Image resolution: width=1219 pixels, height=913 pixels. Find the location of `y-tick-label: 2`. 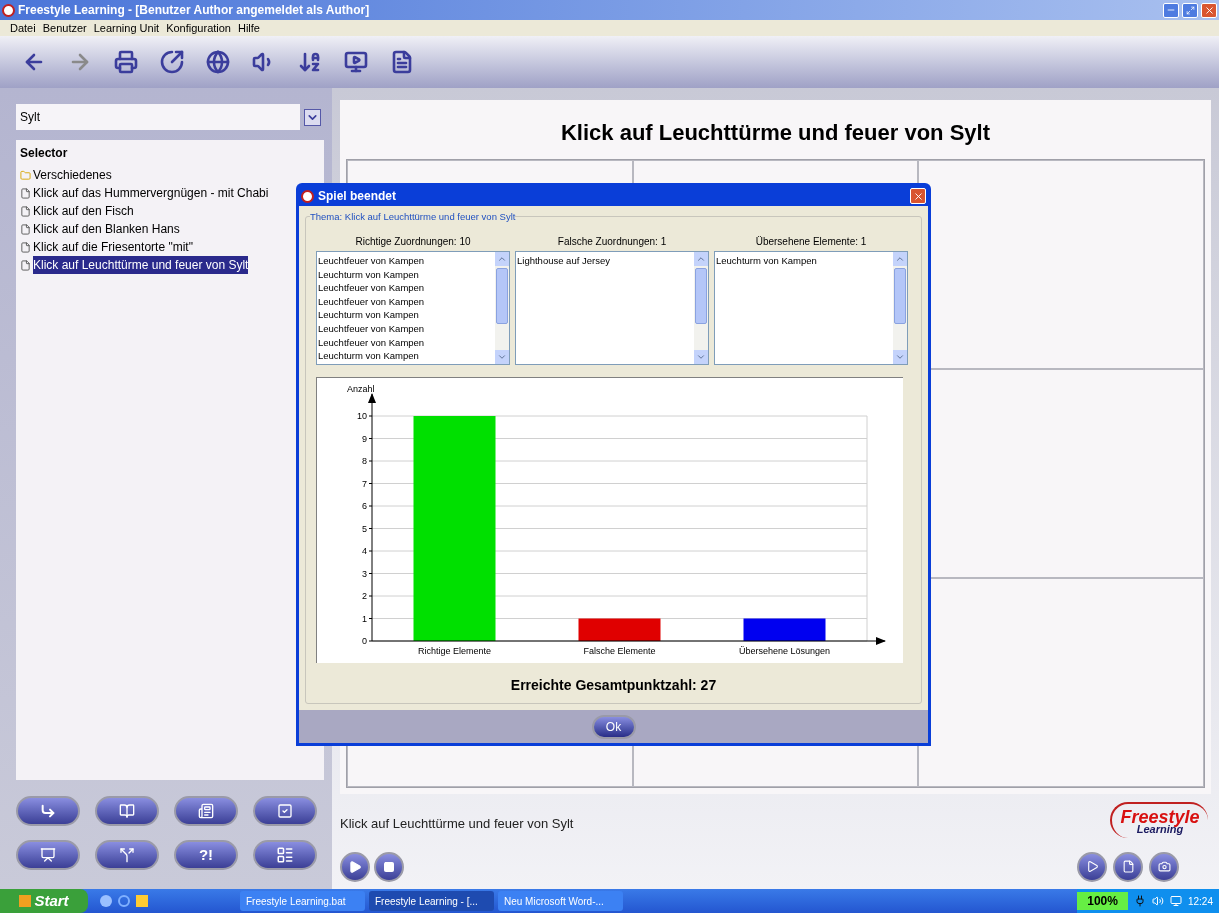

y-tick-label: 2 is located at coordinates (364, 596).